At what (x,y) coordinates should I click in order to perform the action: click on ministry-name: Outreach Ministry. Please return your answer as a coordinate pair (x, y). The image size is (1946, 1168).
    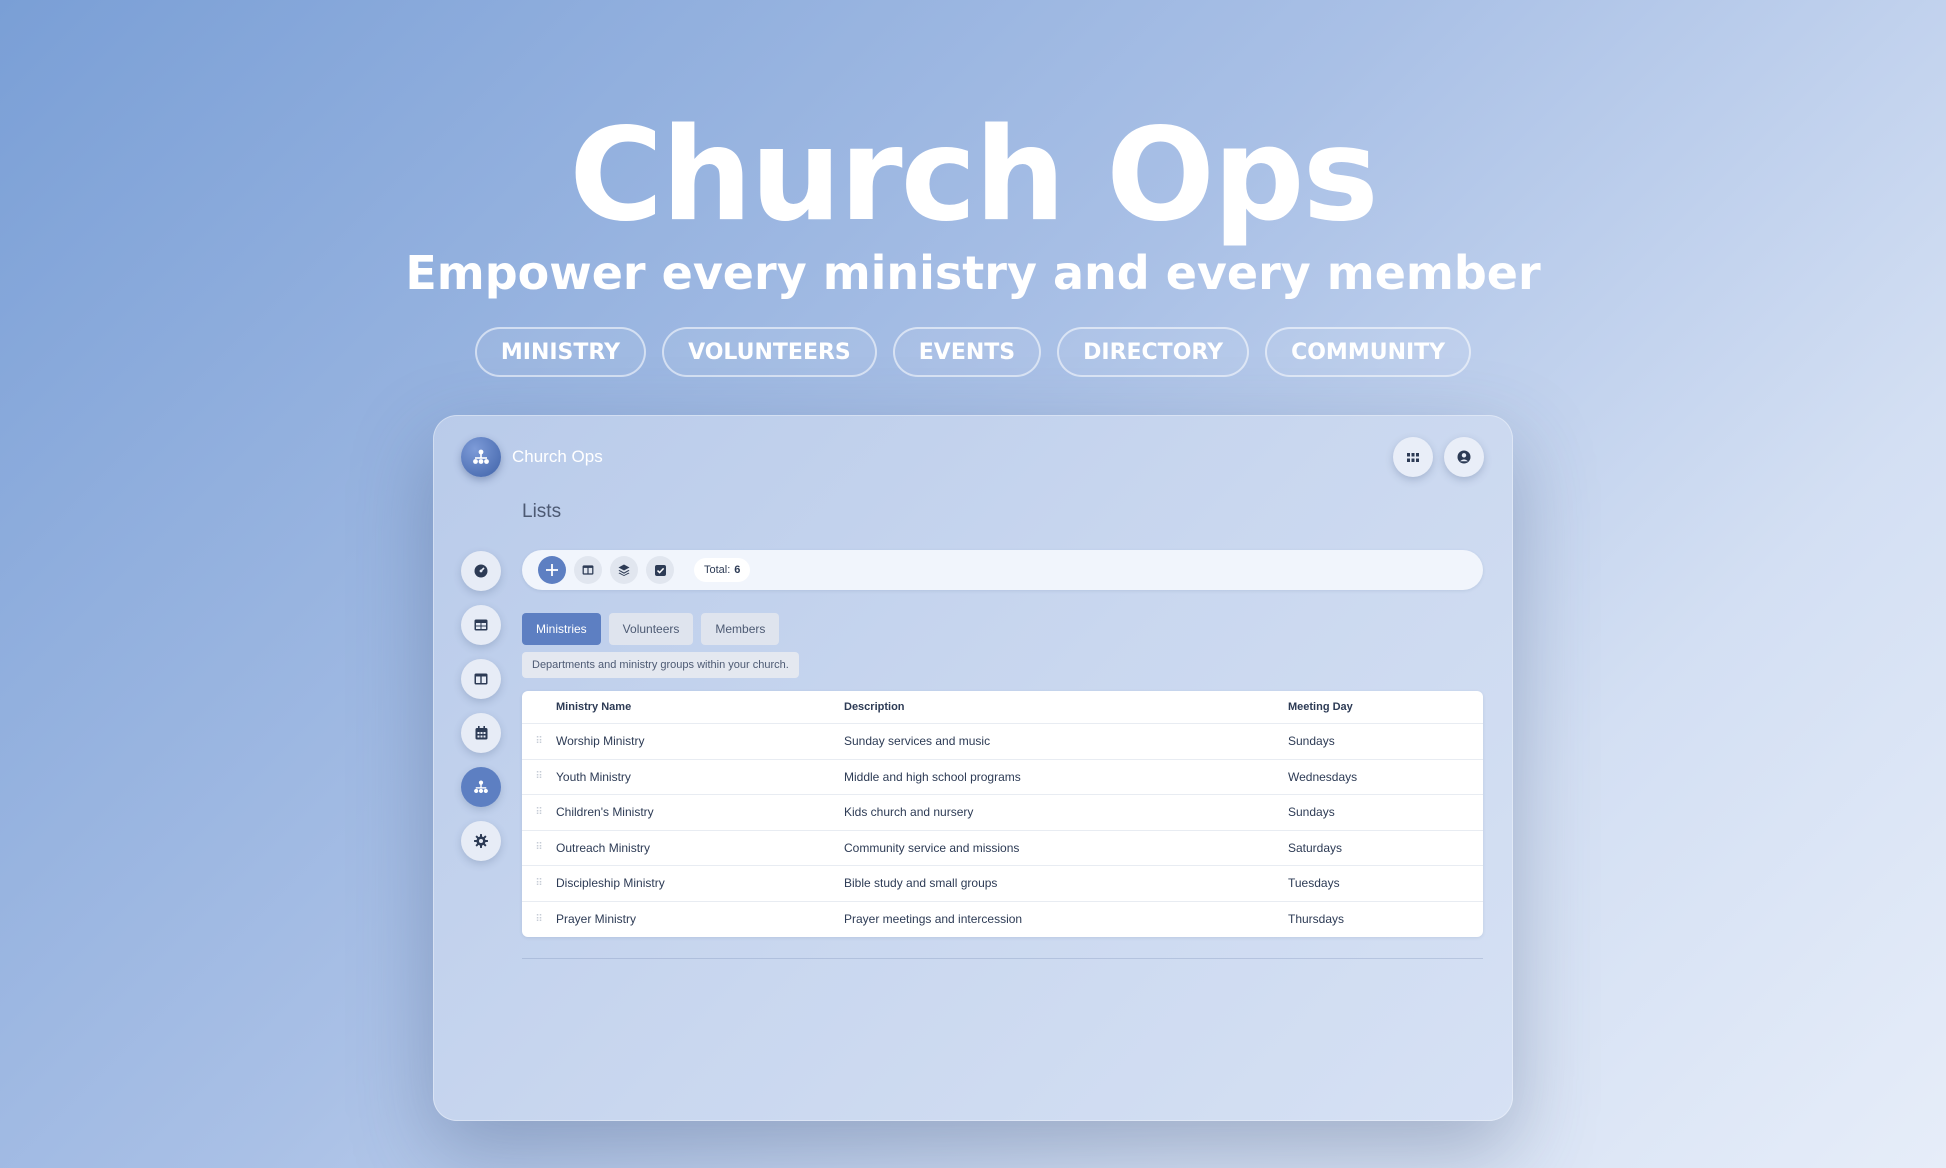
    Looking at the image, I should click on (603, 847).